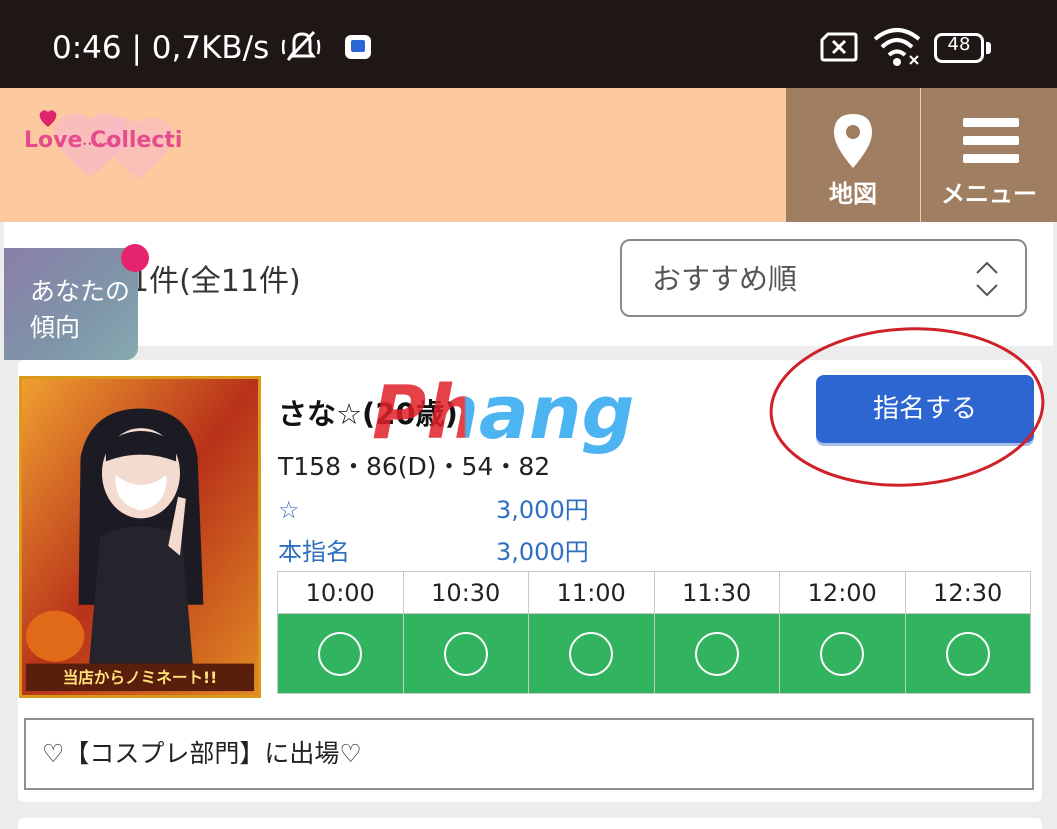  What do you see at coordinates (161, 48) in the screenshot?
I see `status-time: 0:46 | 0,7KB/s` at bounding box center [161, 48].